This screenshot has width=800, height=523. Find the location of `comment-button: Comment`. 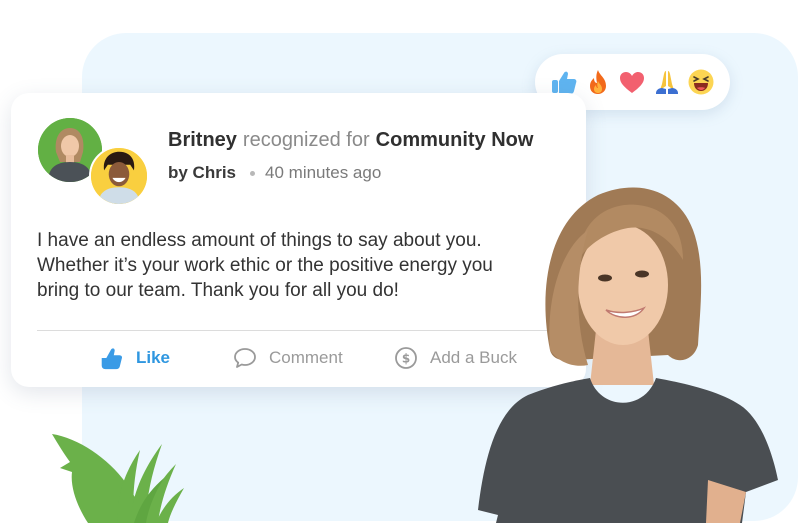

comment-button: Comment is located at coordinates (288, 358).